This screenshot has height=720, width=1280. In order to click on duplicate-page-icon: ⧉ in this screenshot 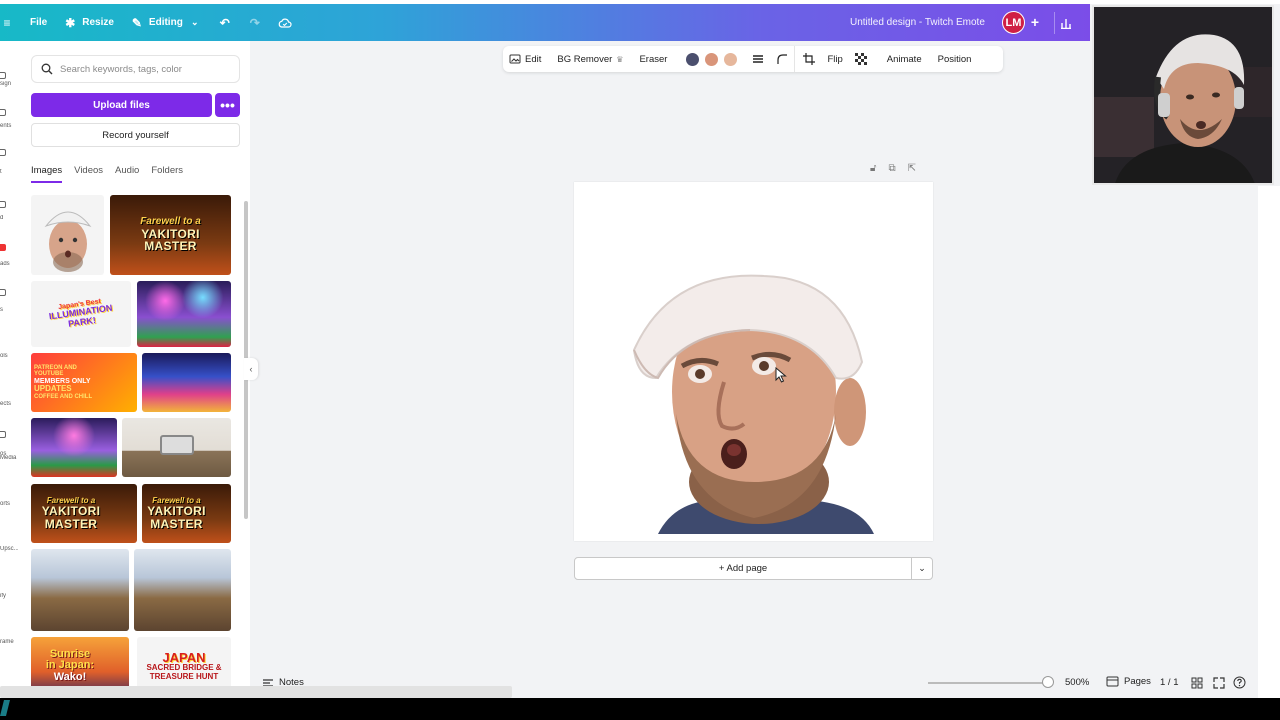, I will do `click(891, 168)`.